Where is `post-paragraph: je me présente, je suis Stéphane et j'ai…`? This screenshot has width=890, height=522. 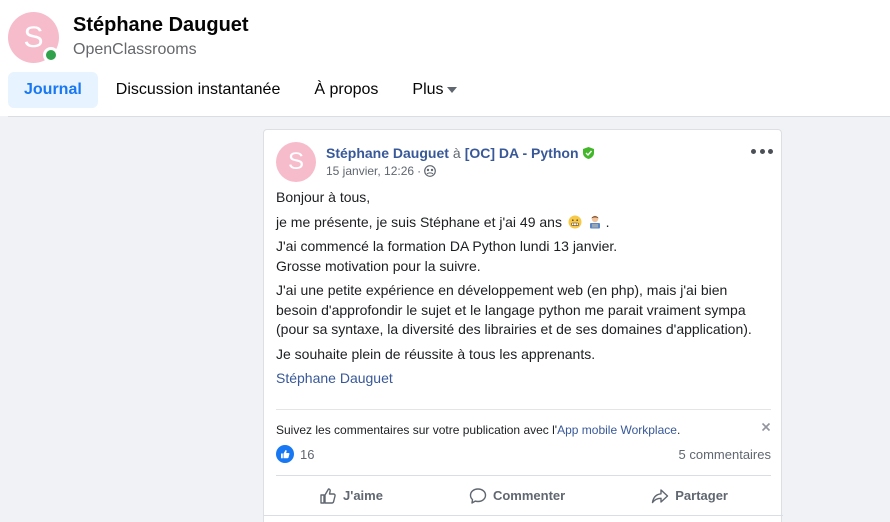
post-paragraph: je me présente, je suis Stéphane et j'ai… is located at coordinates (523, 223).